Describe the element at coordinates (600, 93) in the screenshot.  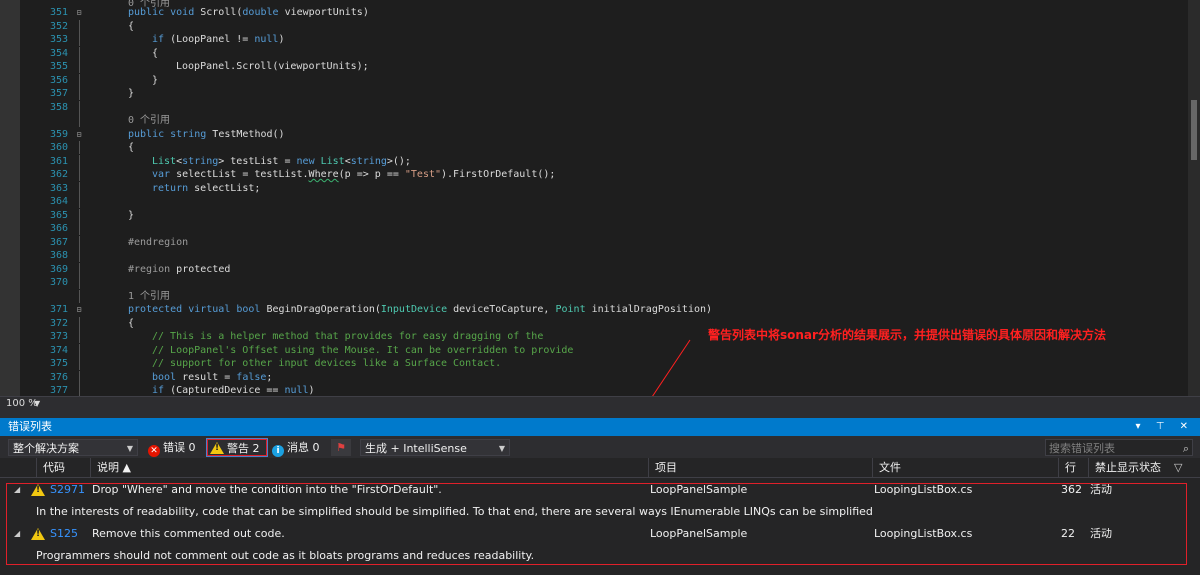
I see `code-line: 357}` at that location.